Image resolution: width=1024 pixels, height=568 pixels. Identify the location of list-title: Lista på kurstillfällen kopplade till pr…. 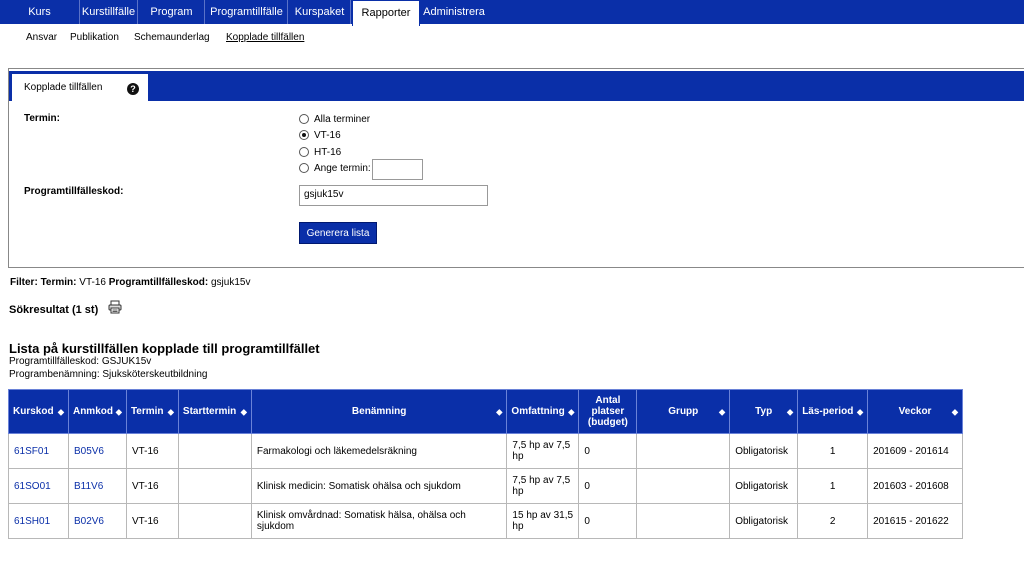
(164, 348).